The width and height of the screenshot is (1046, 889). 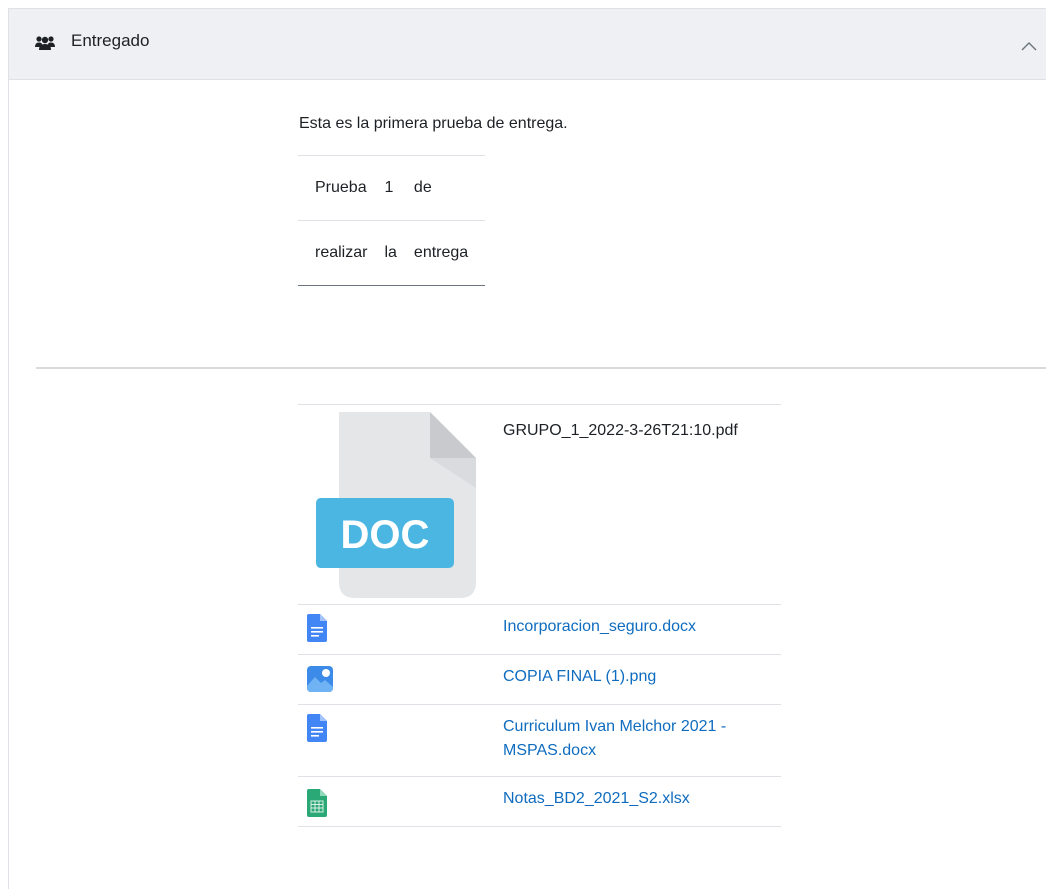 I want to click on file-row: Incorporacion_seguro.docx, so click(x=539, y=630).